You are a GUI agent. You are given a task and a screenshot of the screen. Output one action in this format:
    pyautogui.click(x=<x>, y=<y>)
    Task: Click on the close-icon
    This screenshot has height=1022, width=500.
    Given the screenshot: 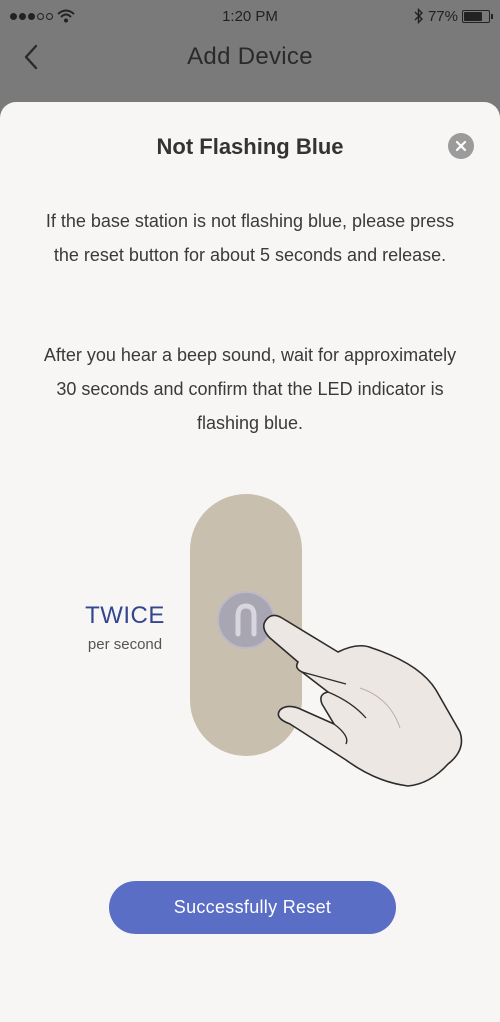 What is the action you would take?
    pyautogui.click(x=461, y=146)
    